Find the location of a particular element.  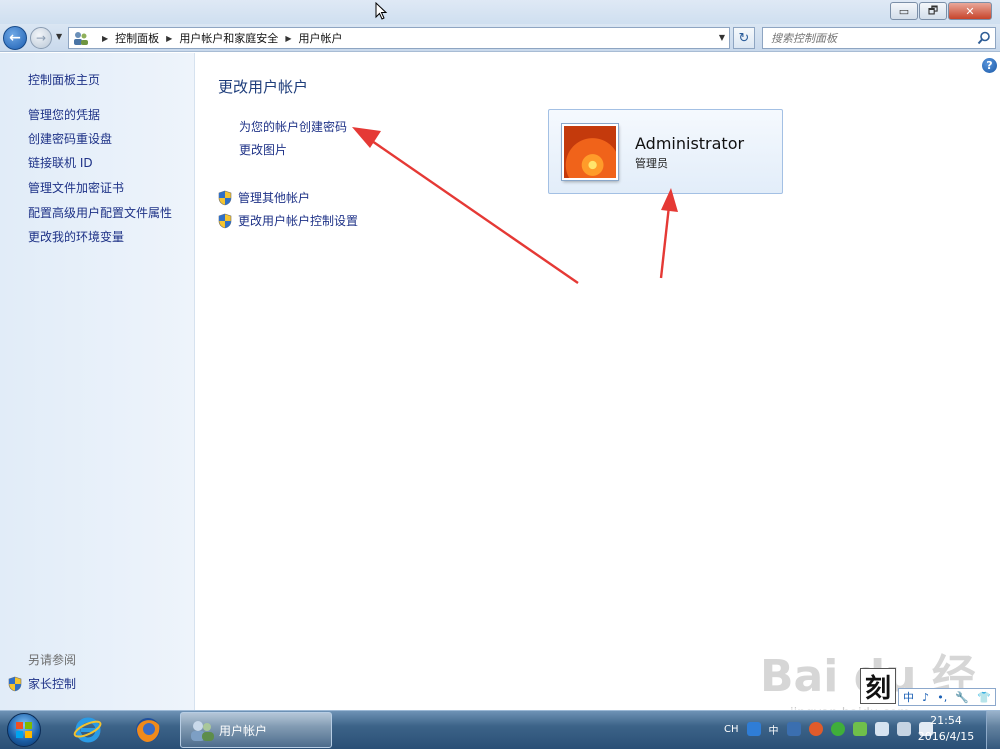

window-title-bar: ▭ 🗗 ✕ is located at coordinates (500, 12).